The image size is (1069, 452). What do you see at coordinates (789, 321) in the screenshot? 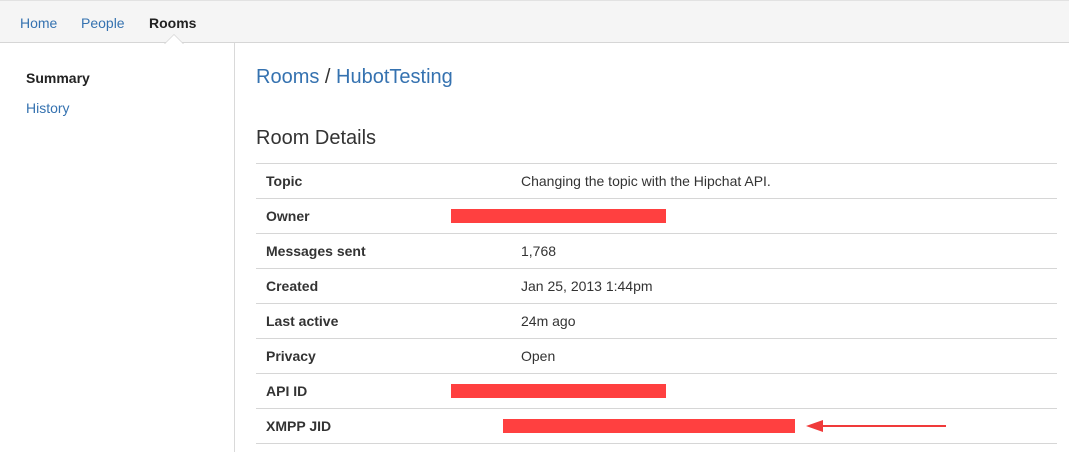
I see `last-active-value: 24m ago` at bounding box center [789, 321].